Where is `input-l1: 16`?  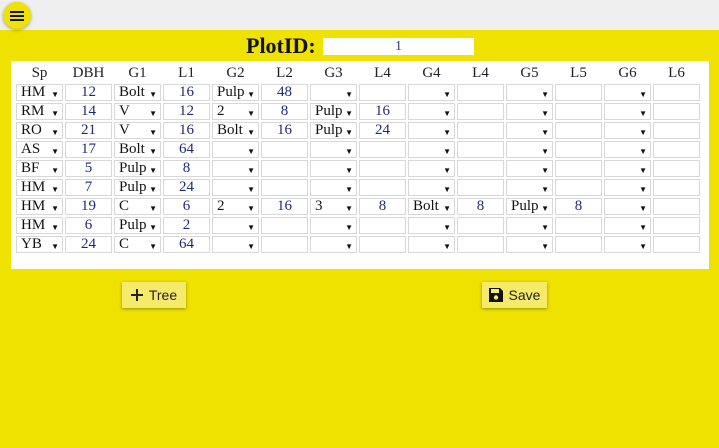
input-l1: 16 is located at coordinates (186, 130).